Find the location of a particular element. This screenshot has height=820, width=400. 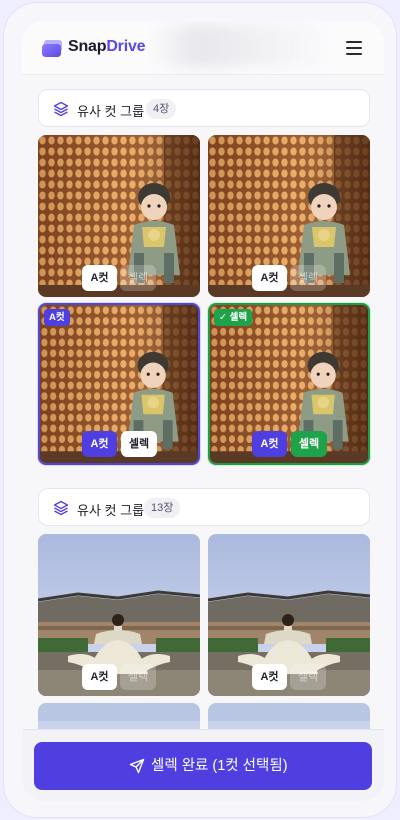

app-header: SnapDrive is located at coordinates (203, 48).